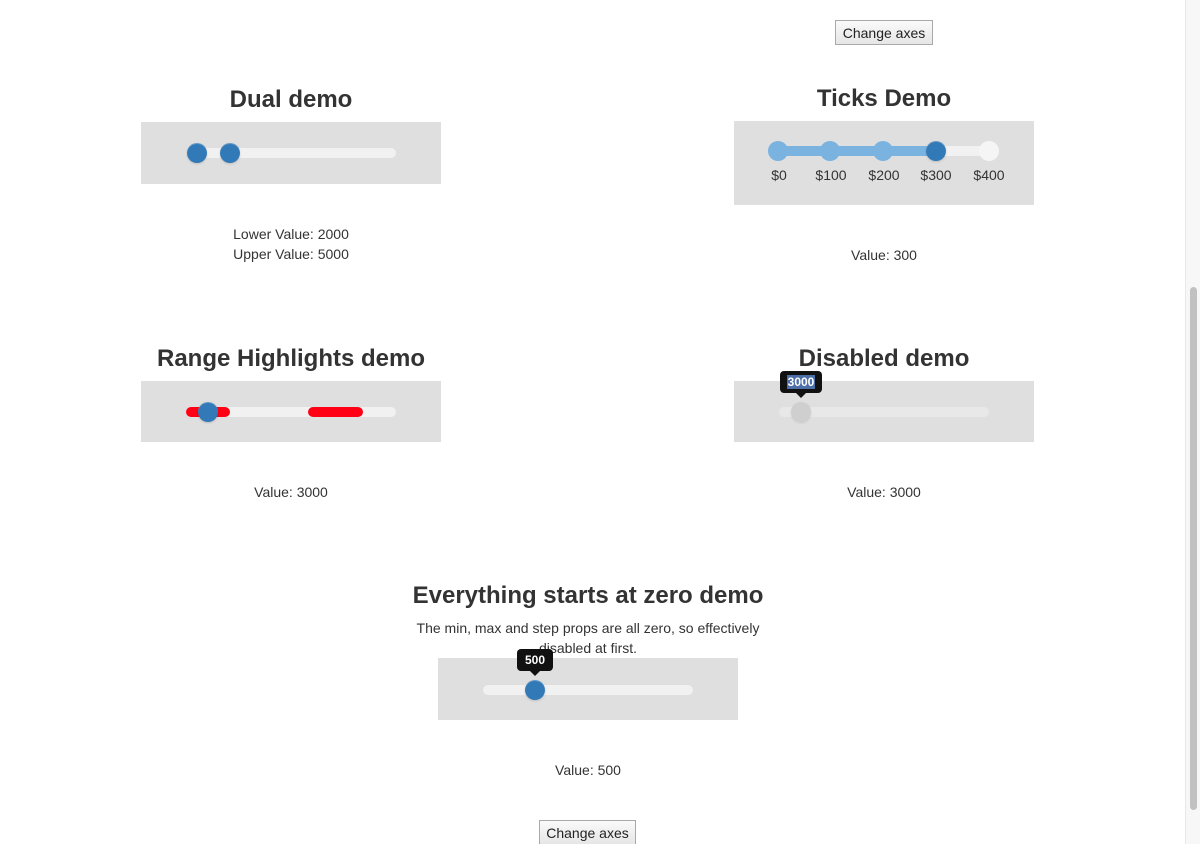 This screenshot has width=1200, height=844. What do you see at coordinates (197, 153) in the screenshot?
I see `dual-lower-handle` at bounding box center [197, 153].